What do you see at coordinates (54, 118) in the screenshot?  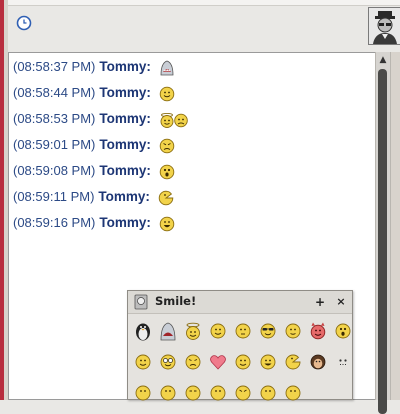 I see `message-timestamp: (08:58:53 PM)` at bounding box center [54, 118].